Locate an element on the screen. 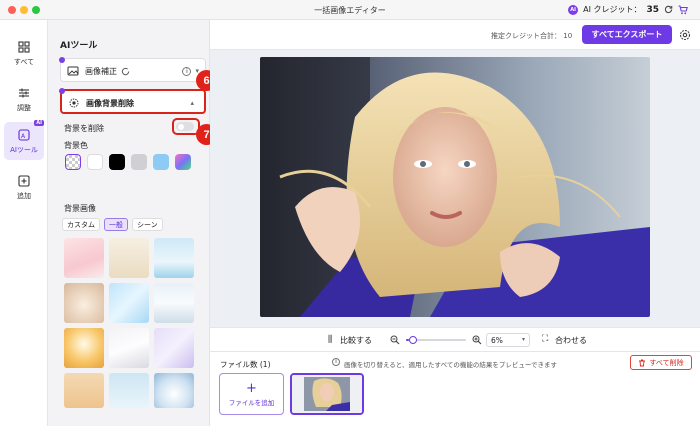 The width and height of the screenshot is (700, 426). loading-spinner-icon is located at coordinates (125, 71).